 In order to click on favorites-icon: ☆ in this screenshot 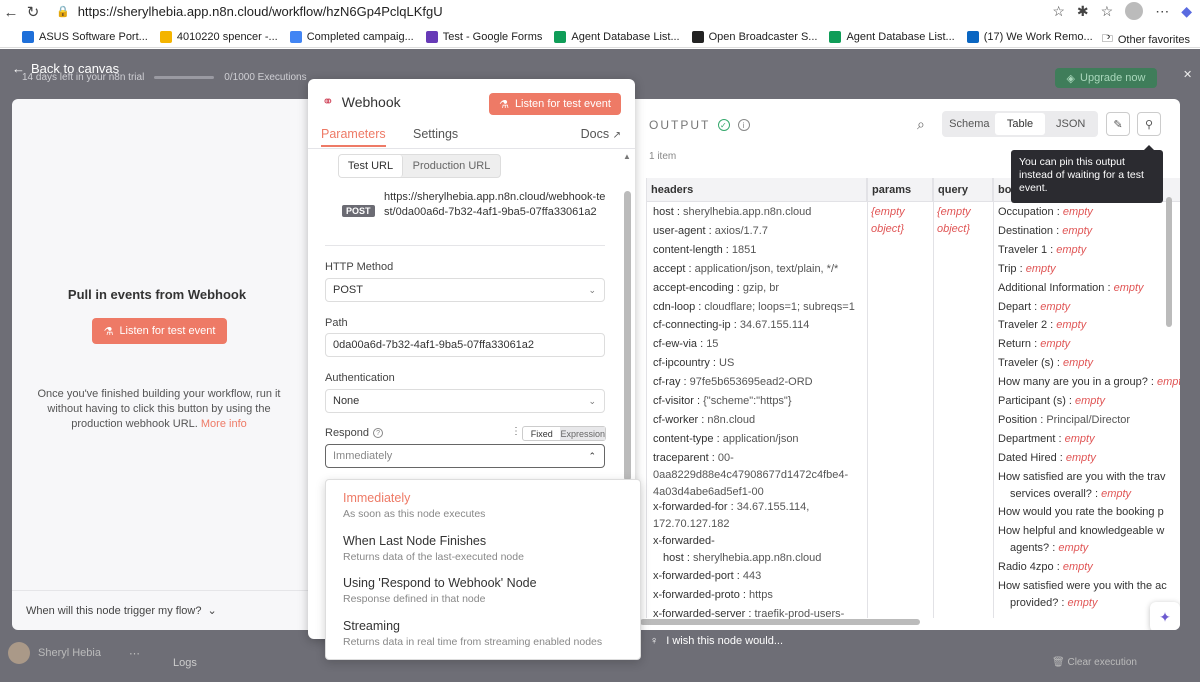, I will do `click(1107, 11)`.